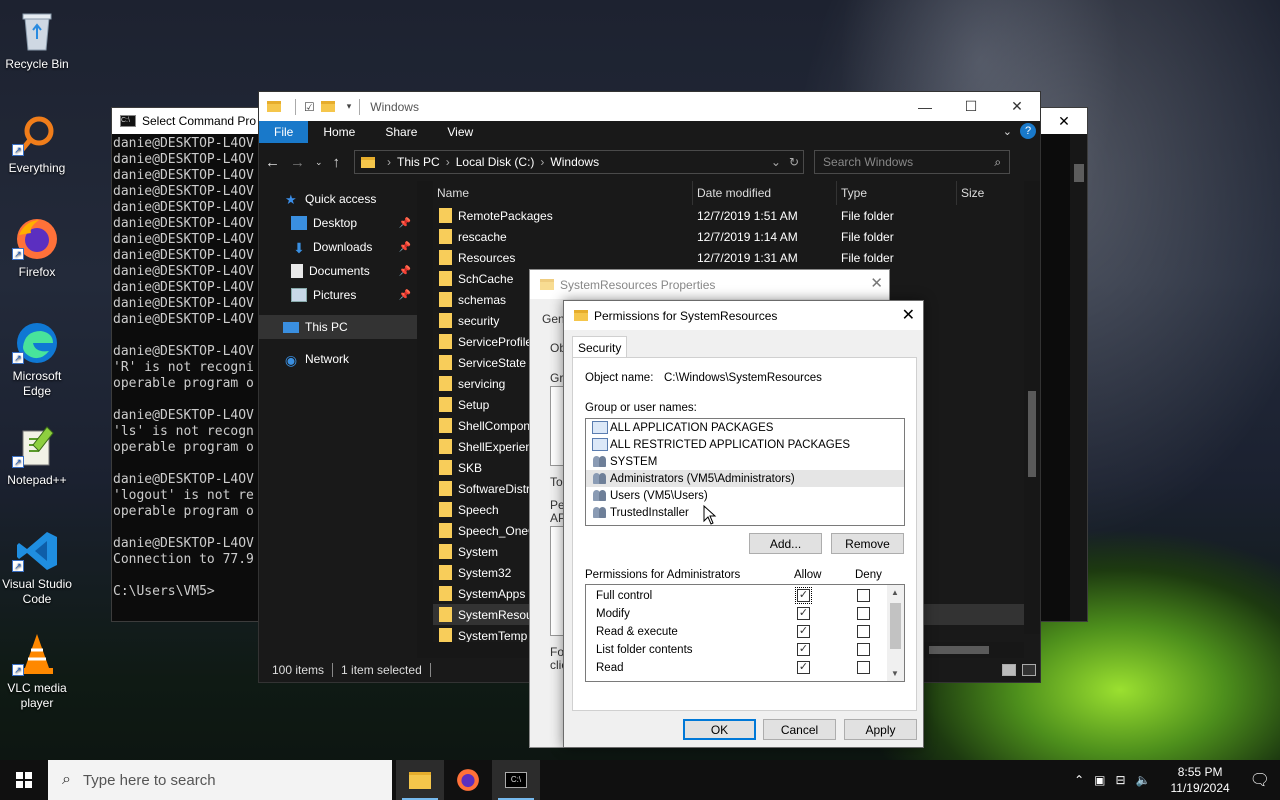 The image size is (1280, 800). I want to click on apply-button: Apply, so click(880, 729).